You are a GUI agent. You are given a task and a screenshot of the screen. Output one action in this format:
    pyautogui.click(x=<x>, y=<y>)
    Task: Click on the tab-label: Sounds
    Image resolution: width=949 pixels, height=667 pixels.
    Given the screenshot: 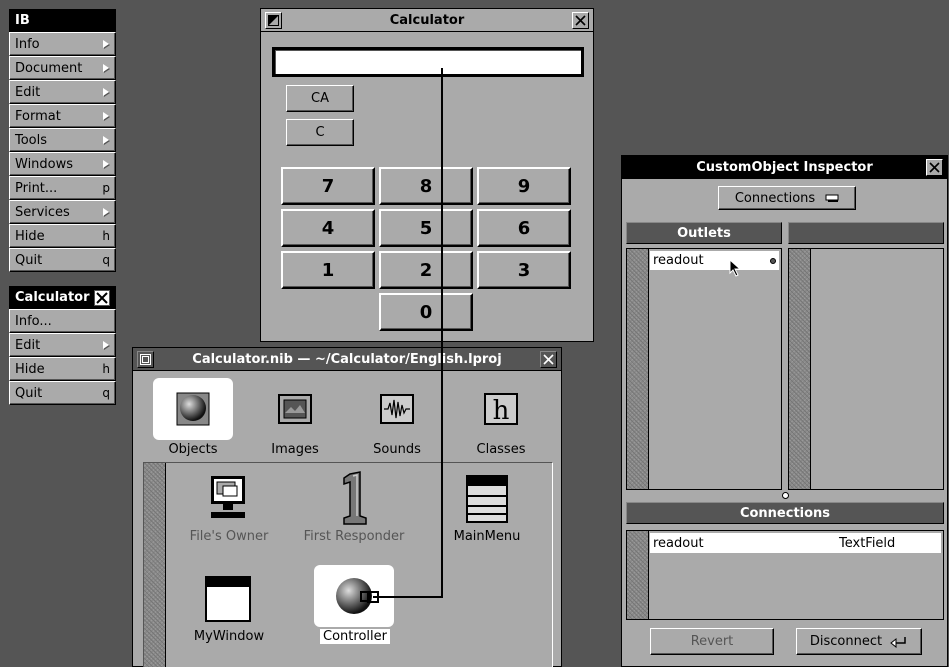 What is the action you would take?
    pyautogui.click(x=397, y=449)
    